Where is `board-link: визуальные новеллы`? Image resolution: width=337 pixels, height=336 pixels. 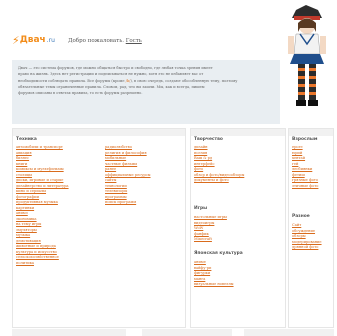
board-link: визуальные новеллы is located at coordinates (214, 285).